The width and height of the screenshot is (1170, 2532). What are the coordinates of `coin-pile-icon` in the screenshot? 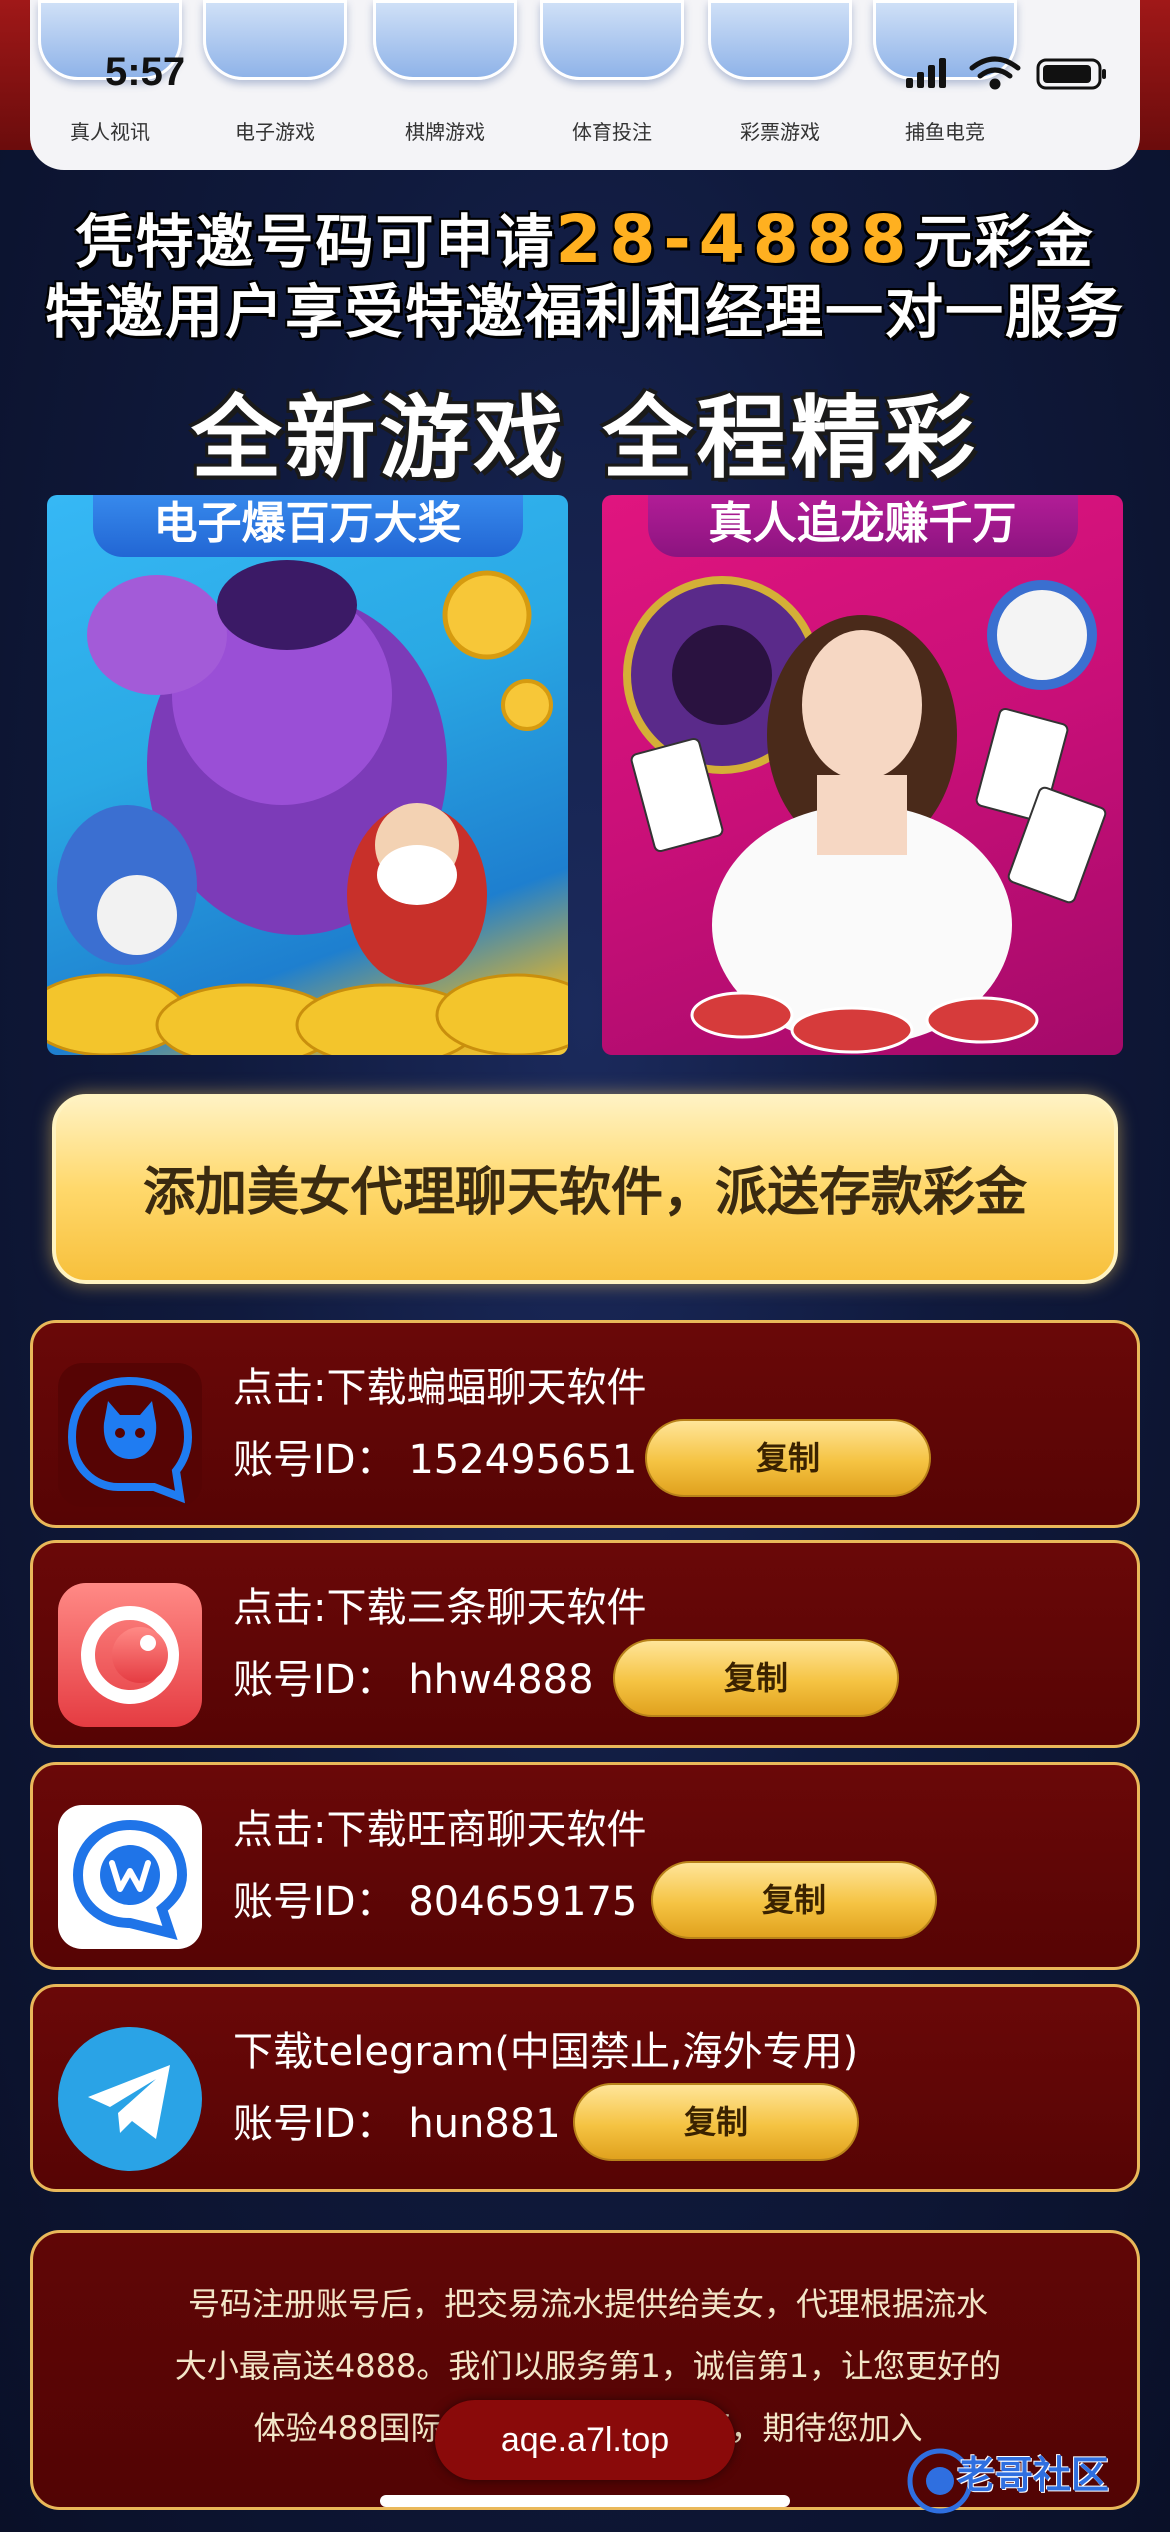 It's located at (307, 1014).